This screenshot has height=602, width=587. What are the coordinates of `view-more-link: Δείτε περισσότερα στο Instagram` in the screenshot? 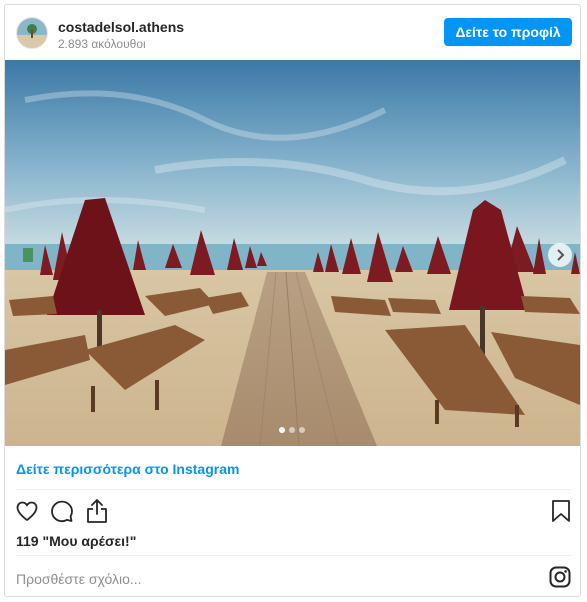 It's located at (127, 469).